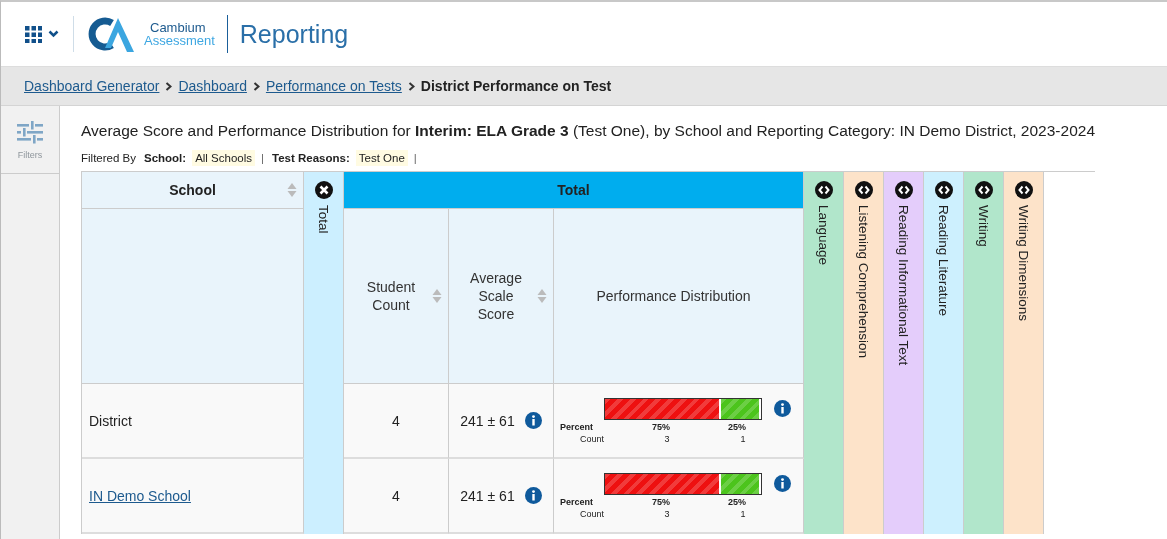 This screenshot has width=1167, height=539. Describe the element at coordinates (136, 495) in the screenshot. I see `school-link: IN Demo School` at that location.